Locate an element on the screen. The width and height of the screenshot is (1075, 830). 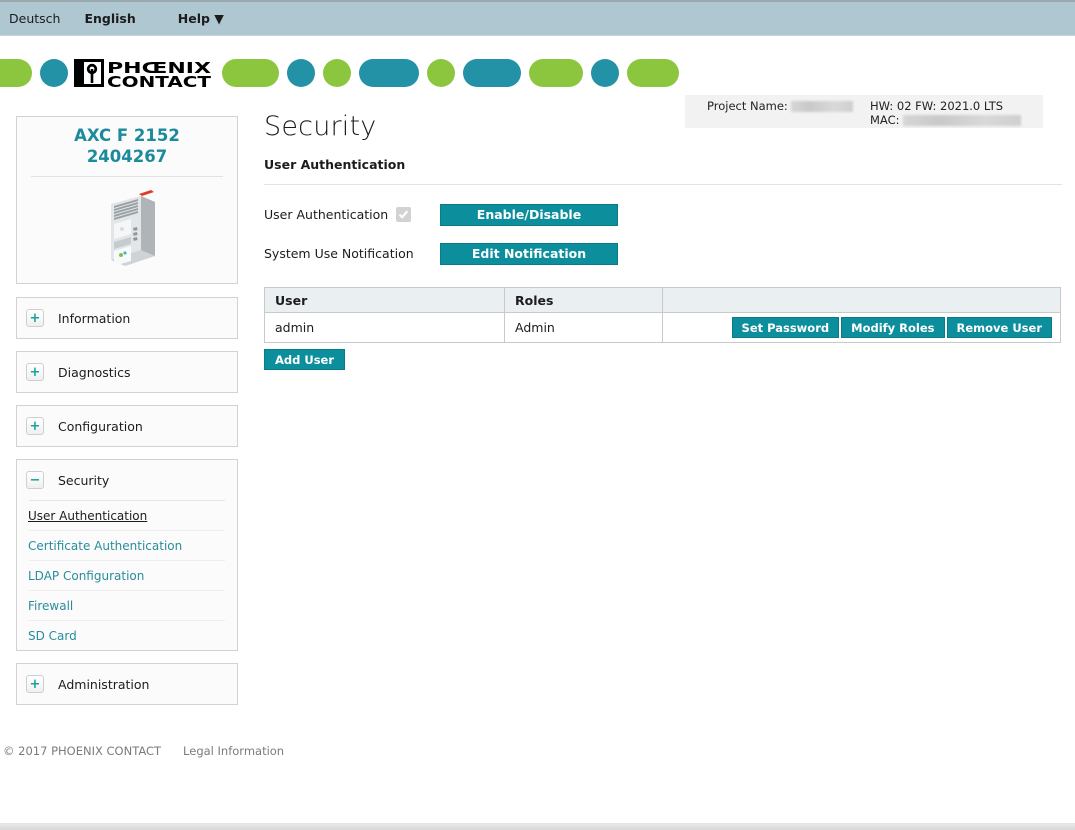
language-link-english: English is located at coordinates (109, 18).